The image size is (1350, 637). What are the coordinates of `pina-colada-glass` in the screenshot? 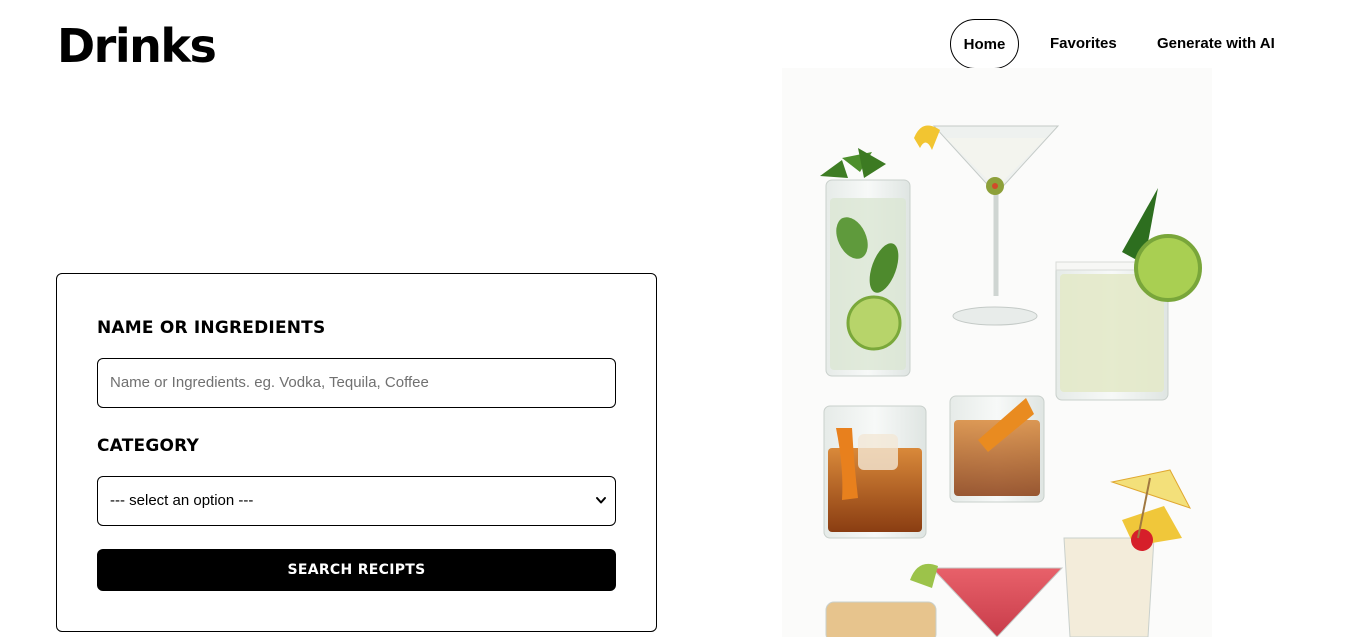 It's located at (1127, 553).